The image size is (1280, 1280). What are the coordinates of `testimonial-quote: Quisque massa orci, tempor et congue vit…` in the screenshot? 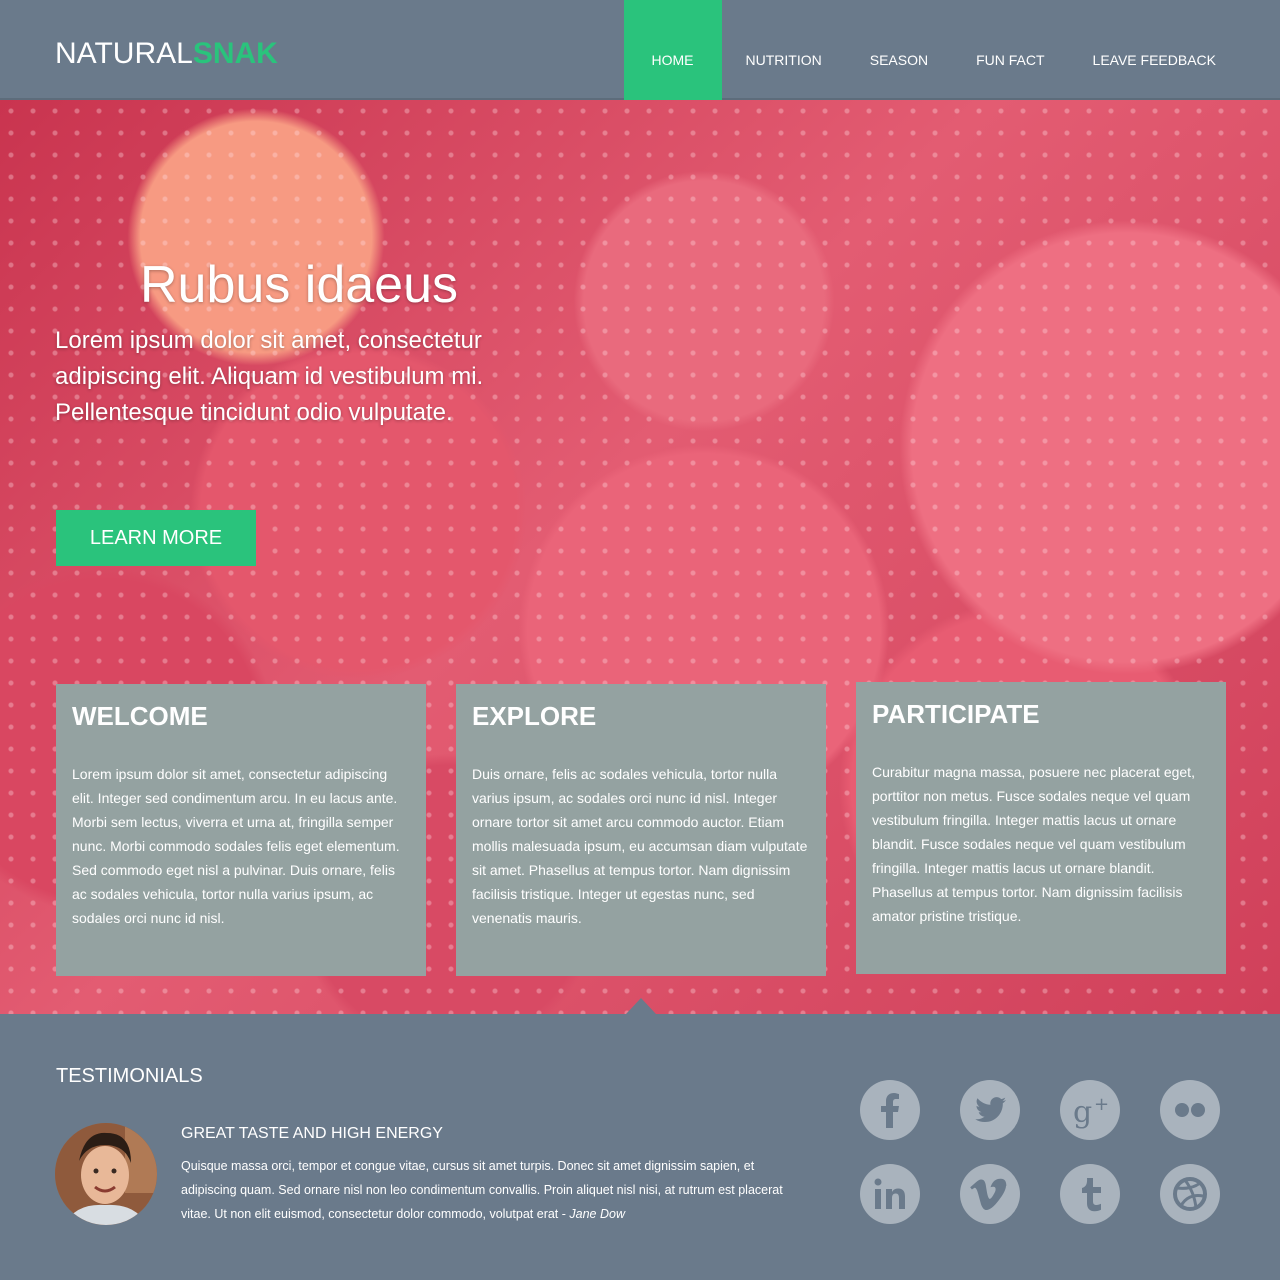 It's located at (496, 1190).